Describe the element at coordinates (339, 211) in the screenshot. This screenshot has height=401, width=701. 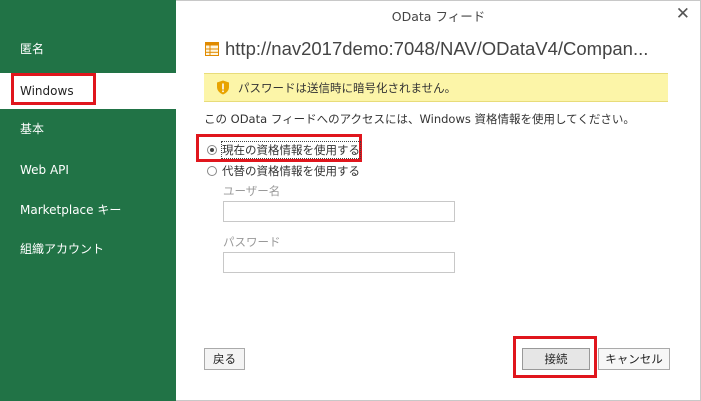
I see `username-field` at that location.